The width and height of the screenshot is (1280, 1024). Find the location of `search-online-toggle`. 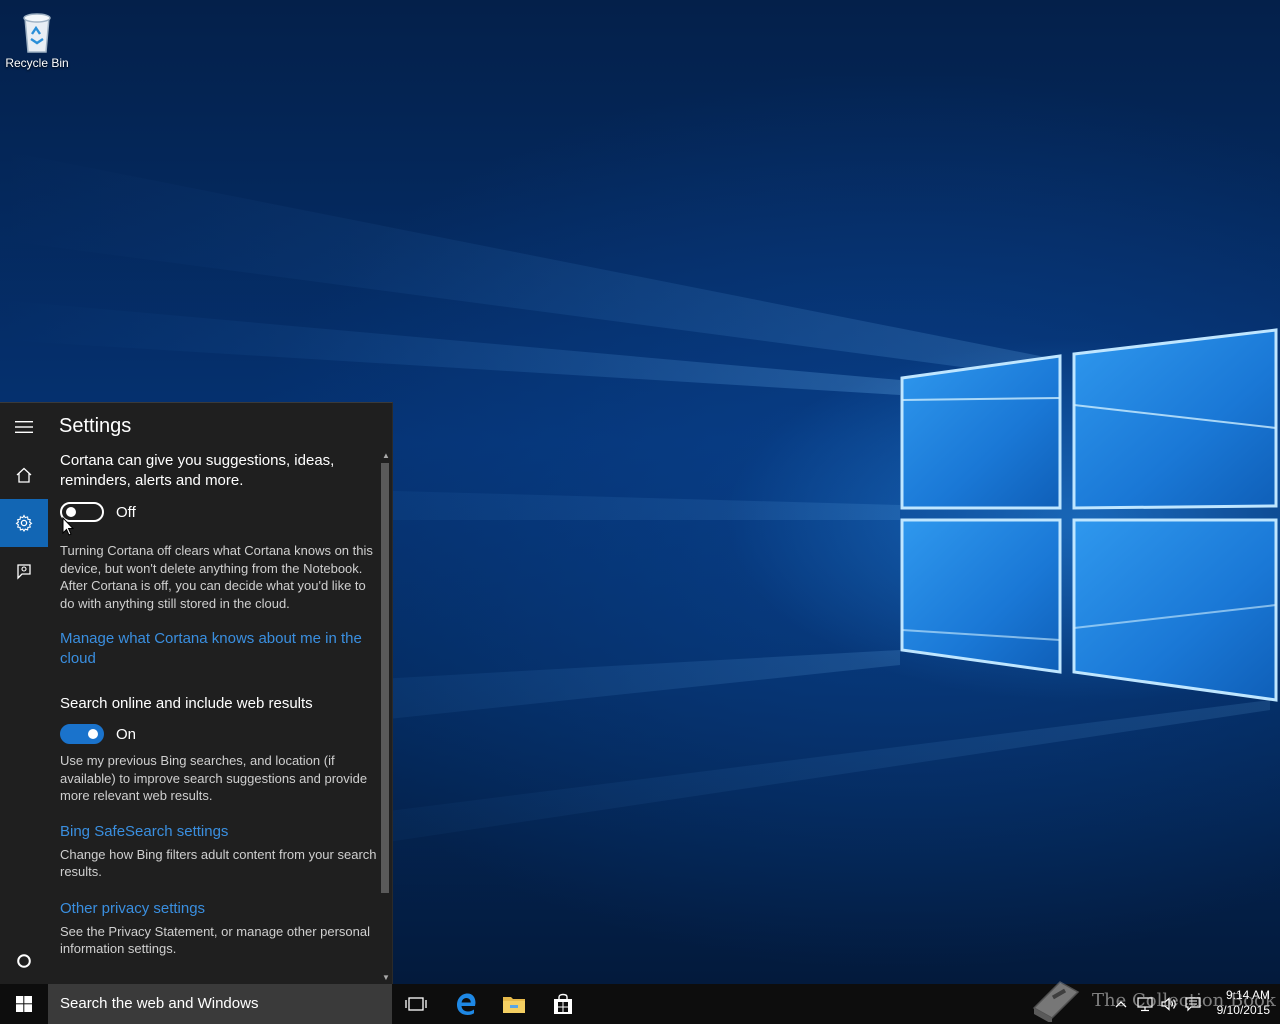

search-online-toggle is located at coordinates (82, 734).